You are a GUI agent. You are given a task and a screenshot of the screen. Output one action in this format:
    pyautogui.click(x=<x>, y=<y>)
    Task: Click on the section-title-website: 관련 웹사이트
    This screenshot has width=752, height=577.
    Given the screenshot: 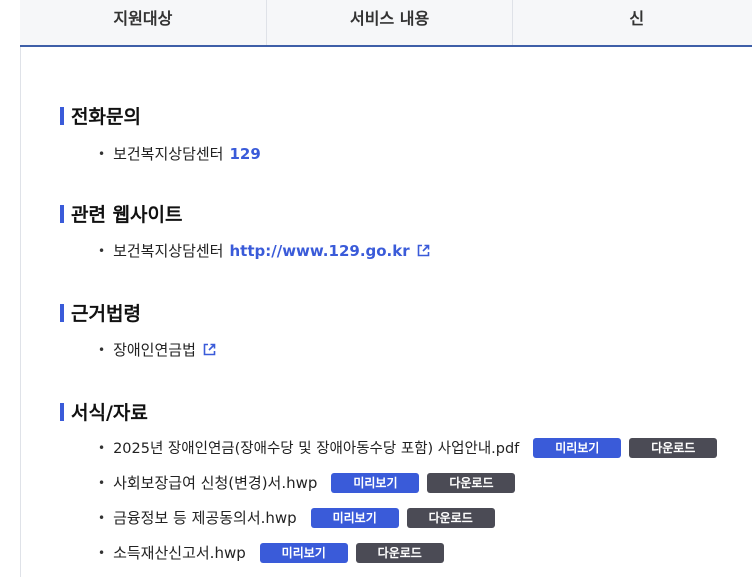 What is the action you would take?
    pyautogui.click(x=121, y=213)
    